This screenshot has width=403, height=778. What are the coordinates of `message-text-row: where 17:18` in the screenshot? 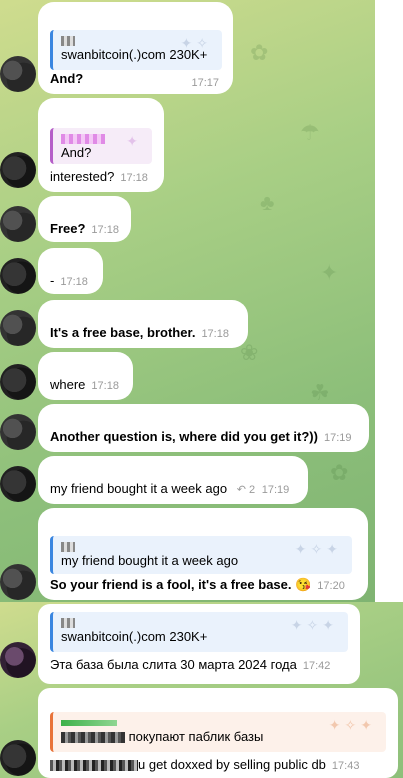 It's located at (84, 385).